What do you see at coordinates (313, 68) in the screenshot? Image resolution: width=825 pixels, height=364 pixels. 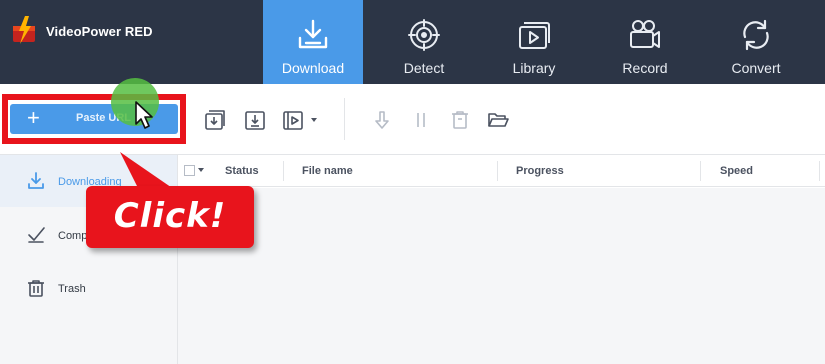 I see `tab-download-label: Download` at bounding box center [313, 68].